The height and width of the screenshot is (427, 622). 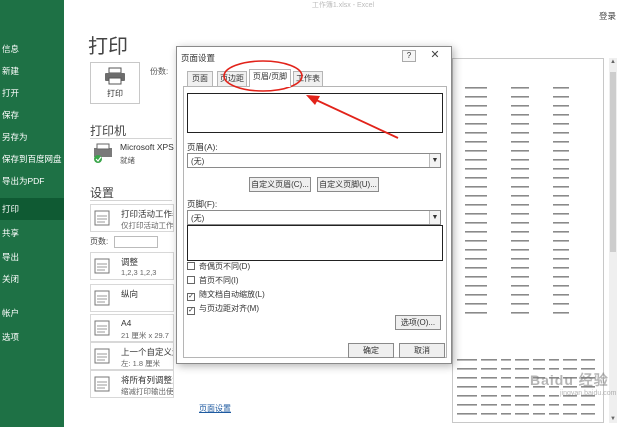 What do you see at coordinates (422, 350) in the screenshot?
I see `cancel-button: 取消` at bounding box center [422, 350].